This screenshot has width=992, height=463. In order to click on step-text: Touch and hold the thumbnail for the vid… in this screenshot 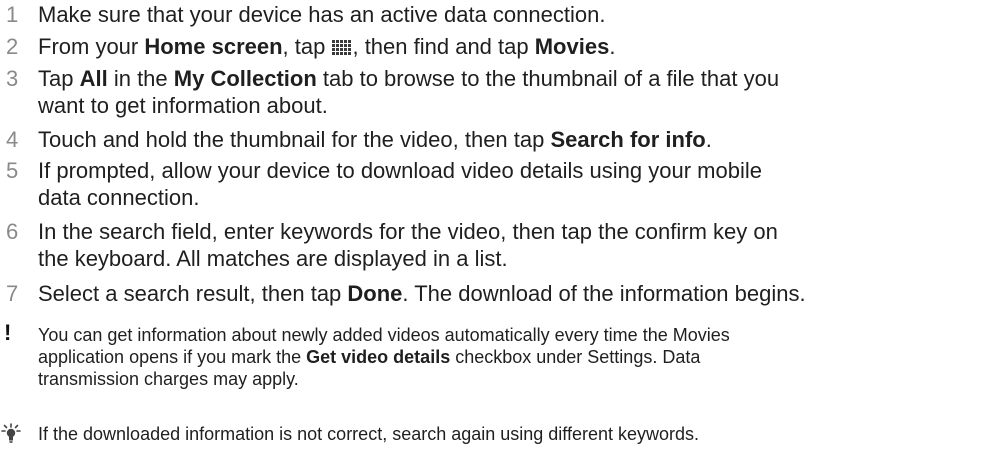, I will do `click(375, 139)`.